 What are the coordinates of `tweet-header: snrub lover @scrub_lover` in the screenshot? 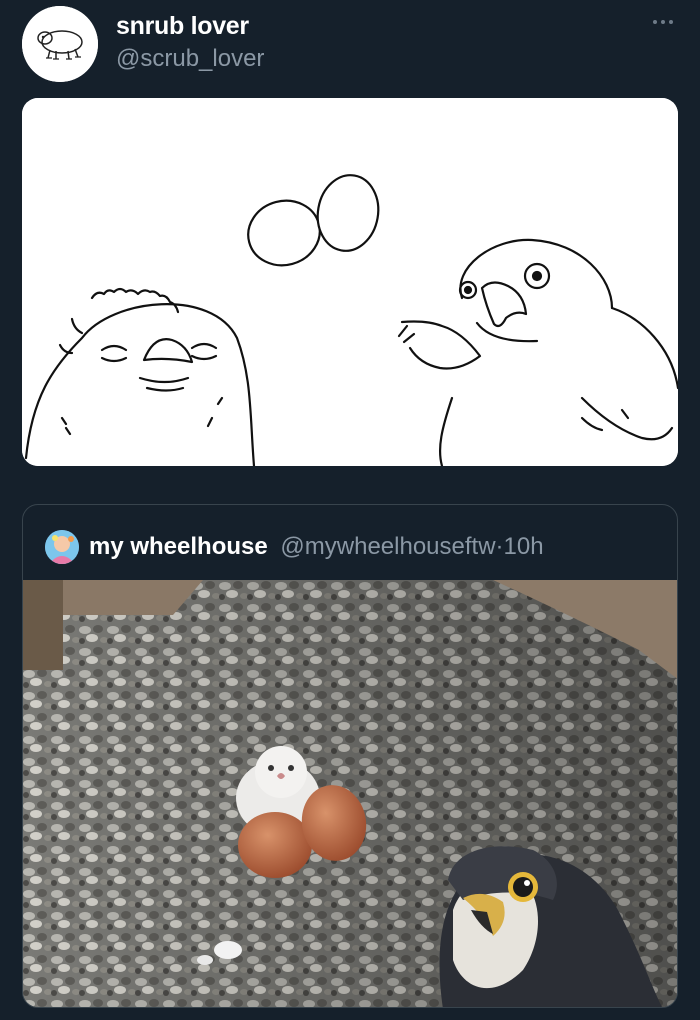 It's located at (350, 47).